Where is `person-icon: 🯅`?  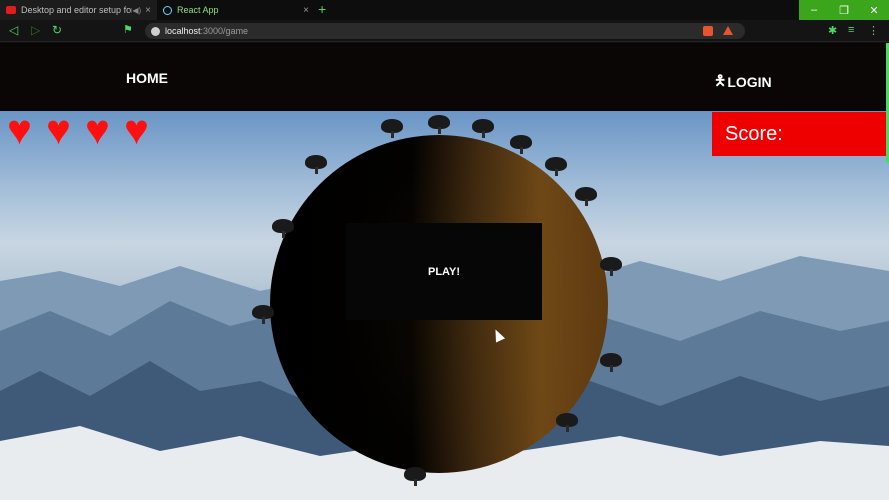 person-icon: 🯅 is located at coordinates (720, 80).